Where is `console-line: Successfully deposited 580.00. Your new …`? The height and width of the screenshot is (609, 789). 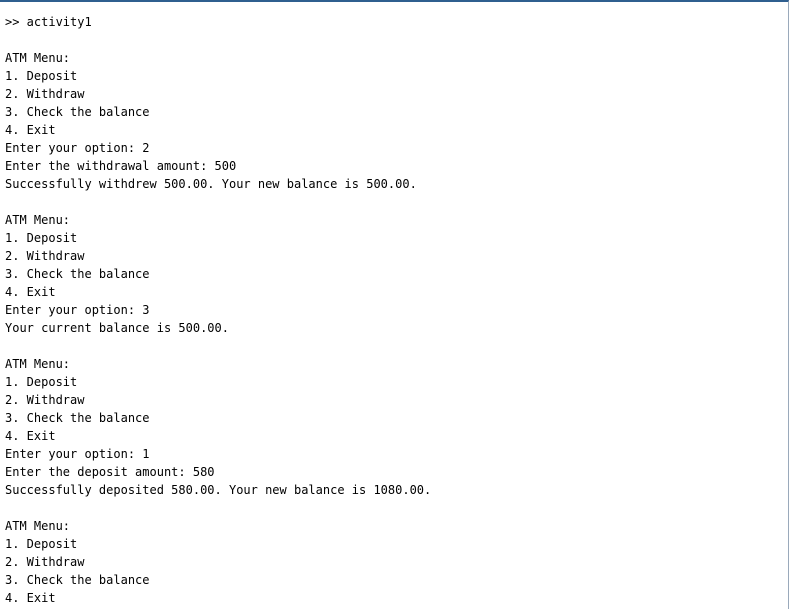
console-line: Successfully deposited 580.00. Your new … is located at coordinates (218, 490).